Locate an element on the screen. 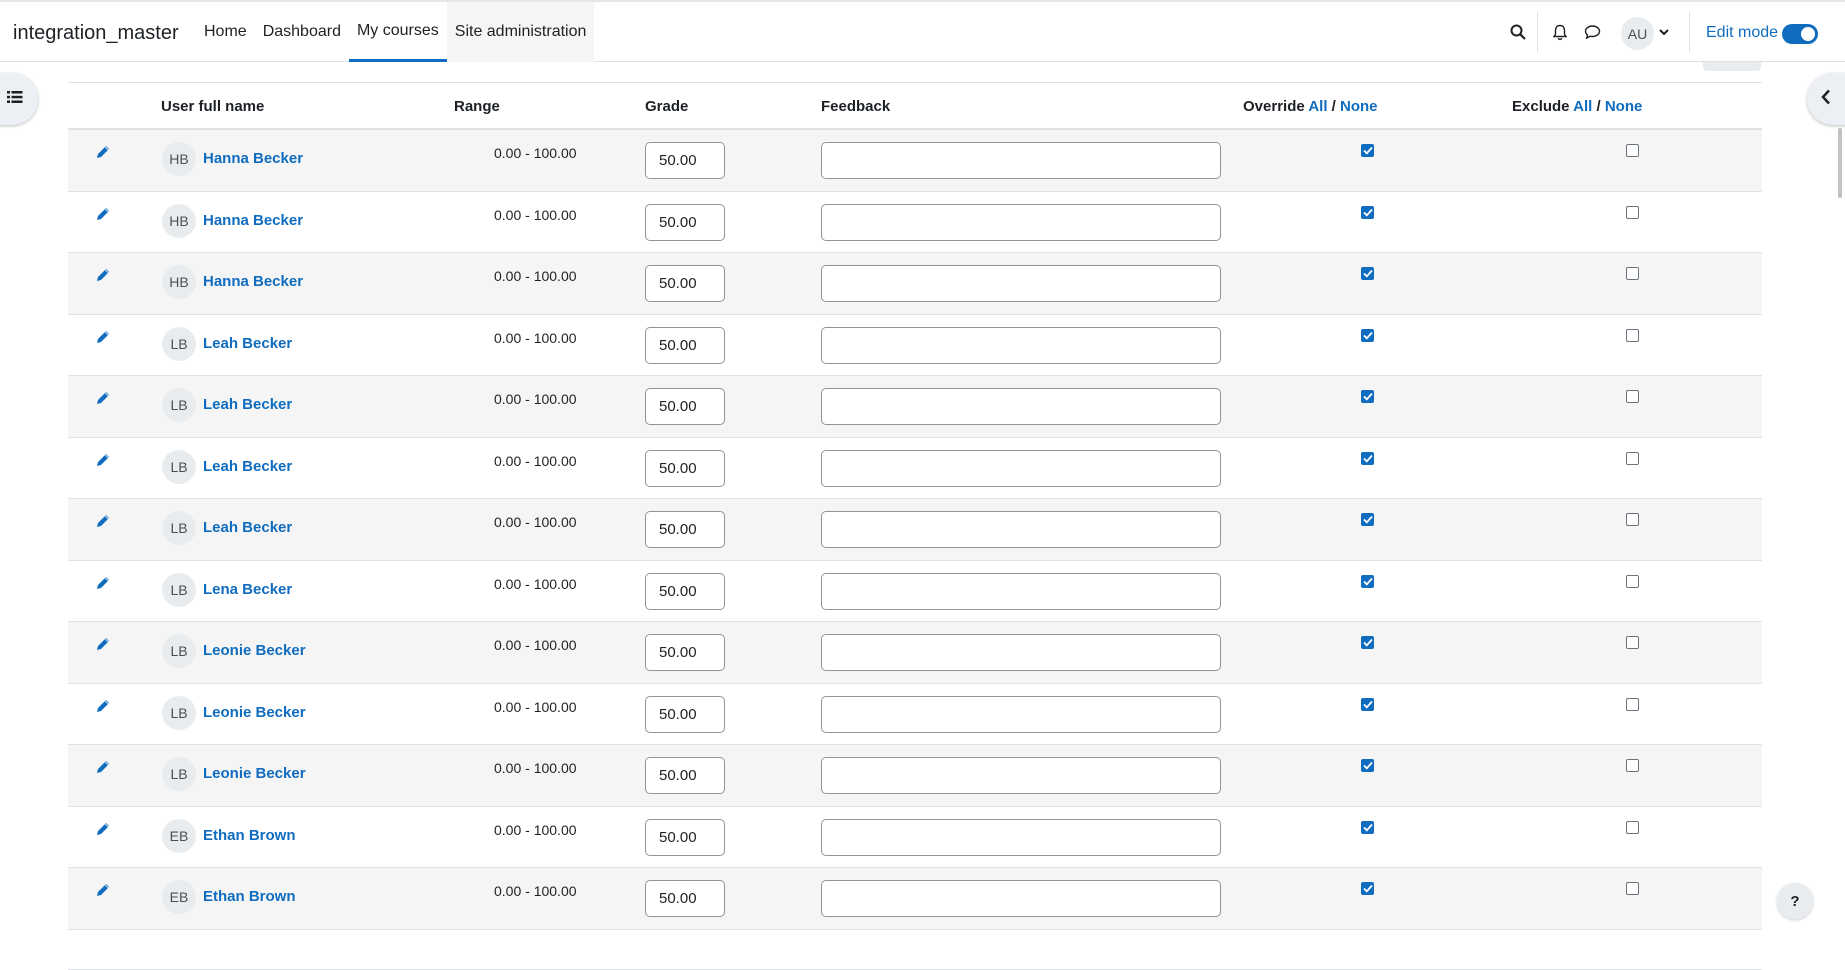 This screenshot has width=1845, height=970. exclude-none-link: None is located at coordinates (1624, 106).